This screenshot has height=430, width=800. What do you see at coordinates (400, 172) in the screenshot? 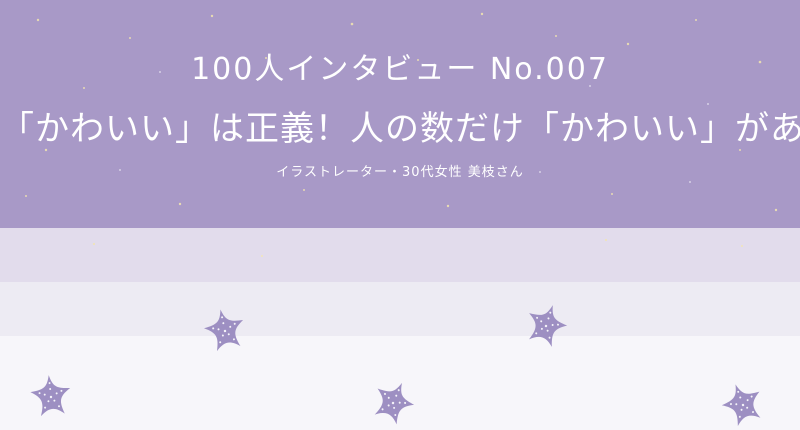
I see `interviewee-caption: イラストレーター・30代女性 美枝さん` at bounding box center [400, 172].